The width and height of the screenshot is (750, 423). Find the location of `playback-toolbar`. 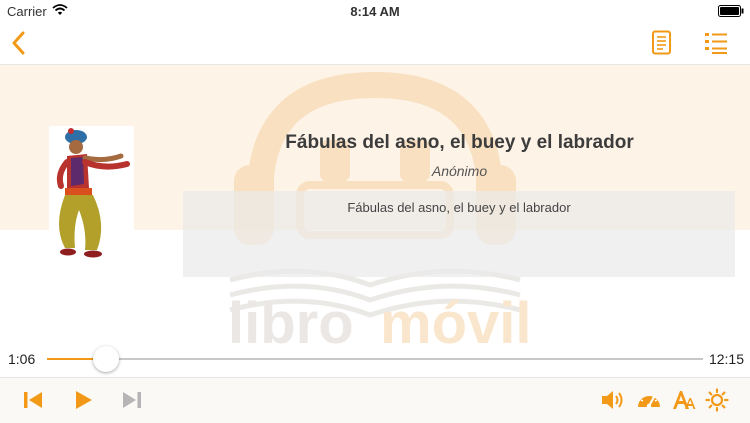

playback-toolbar is located at coordinates (375, 400).